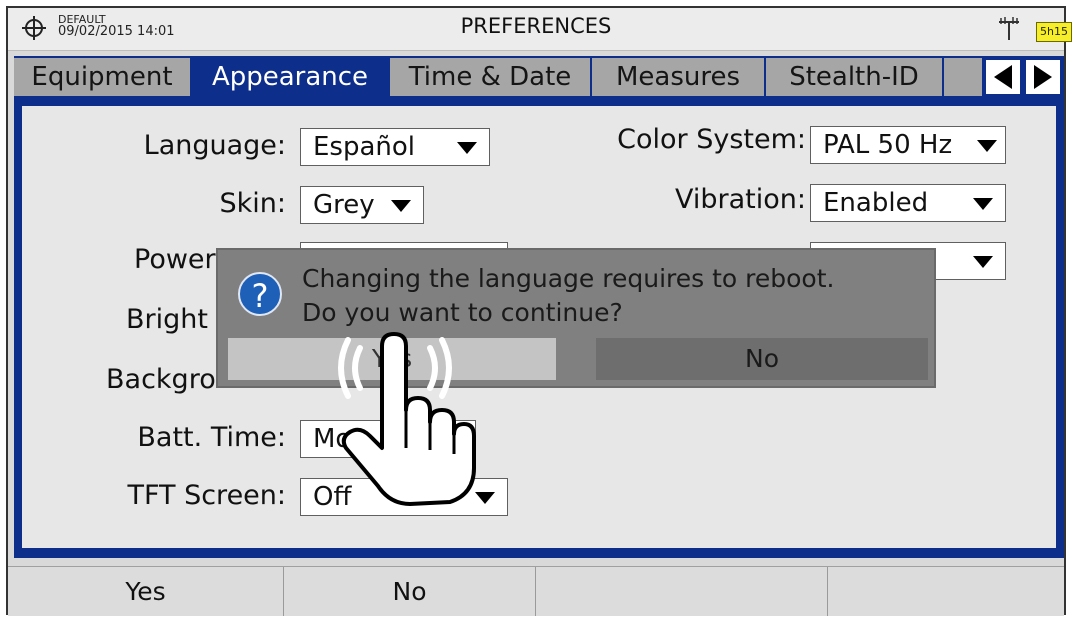 This screenshot has height=619, width=1072. Describe the element at coordinates (161, 379) in the screenshot. I see `background-label: Backgro` at that location.